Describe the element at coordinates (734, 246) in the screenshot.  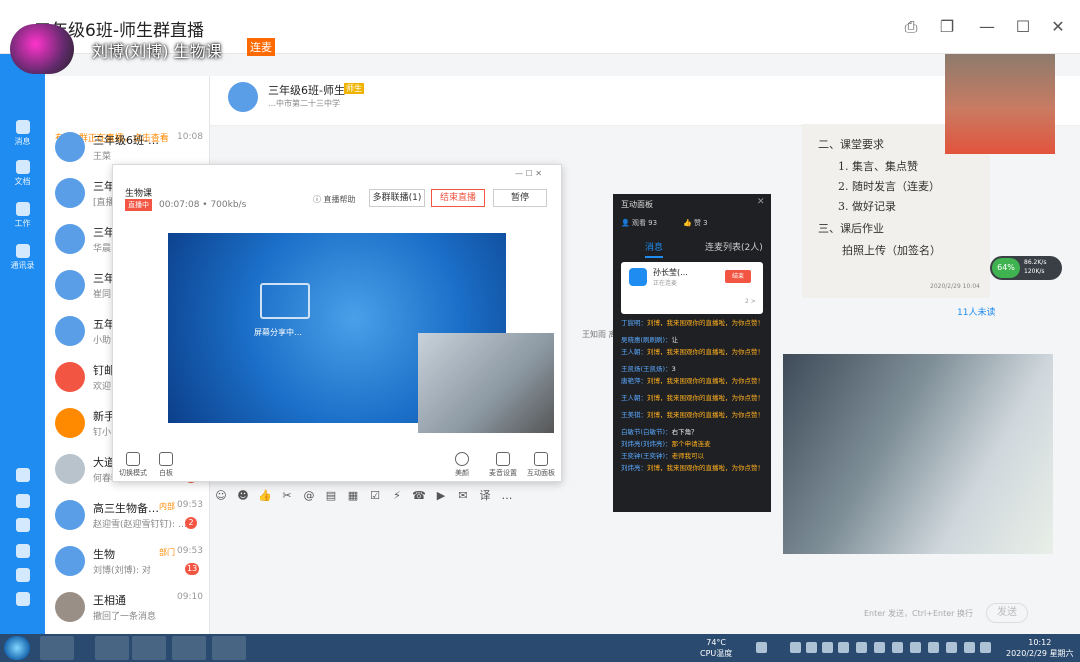
I see `tab-link-list: 连麦列表(2人)` at that location.